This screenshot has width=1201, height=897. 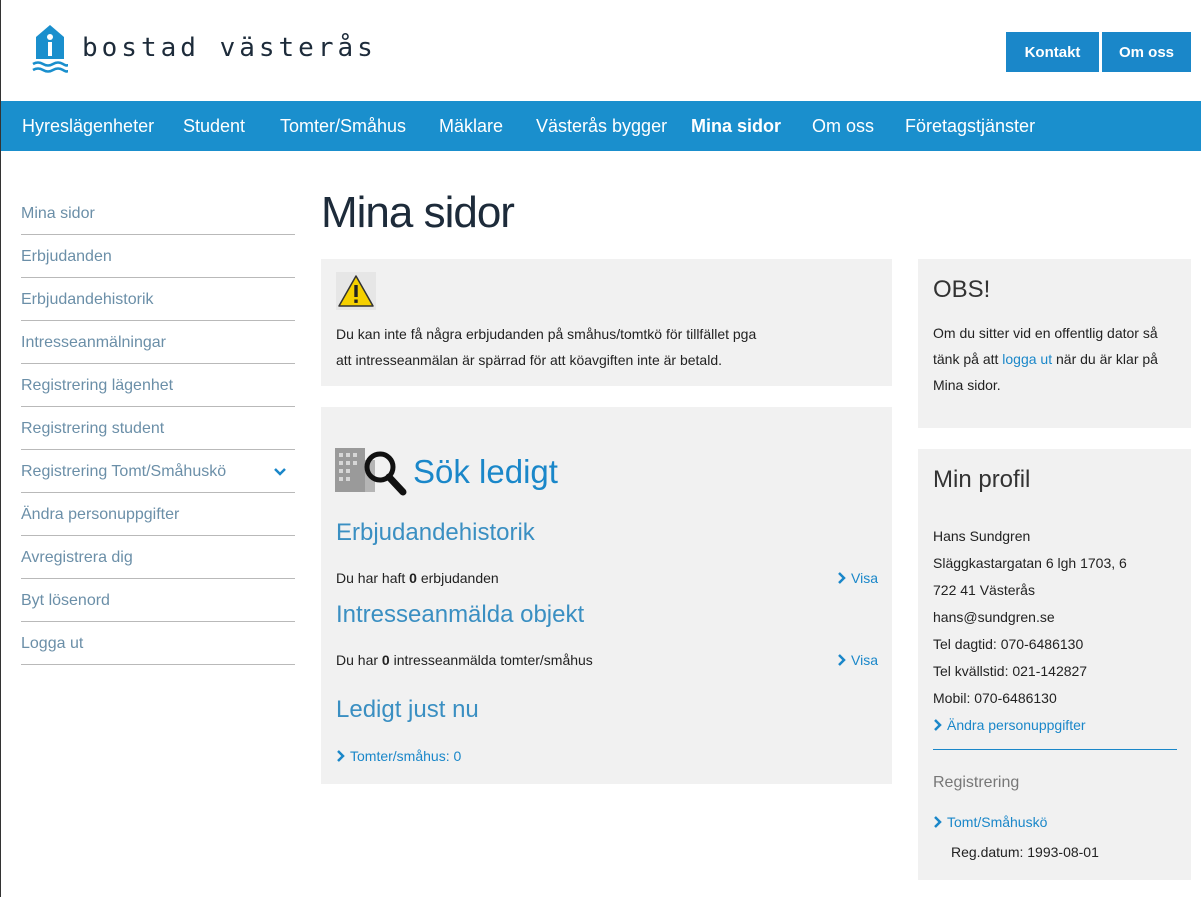 I want to click on site-logo: bostad västerås, so click(x=204, y=50).